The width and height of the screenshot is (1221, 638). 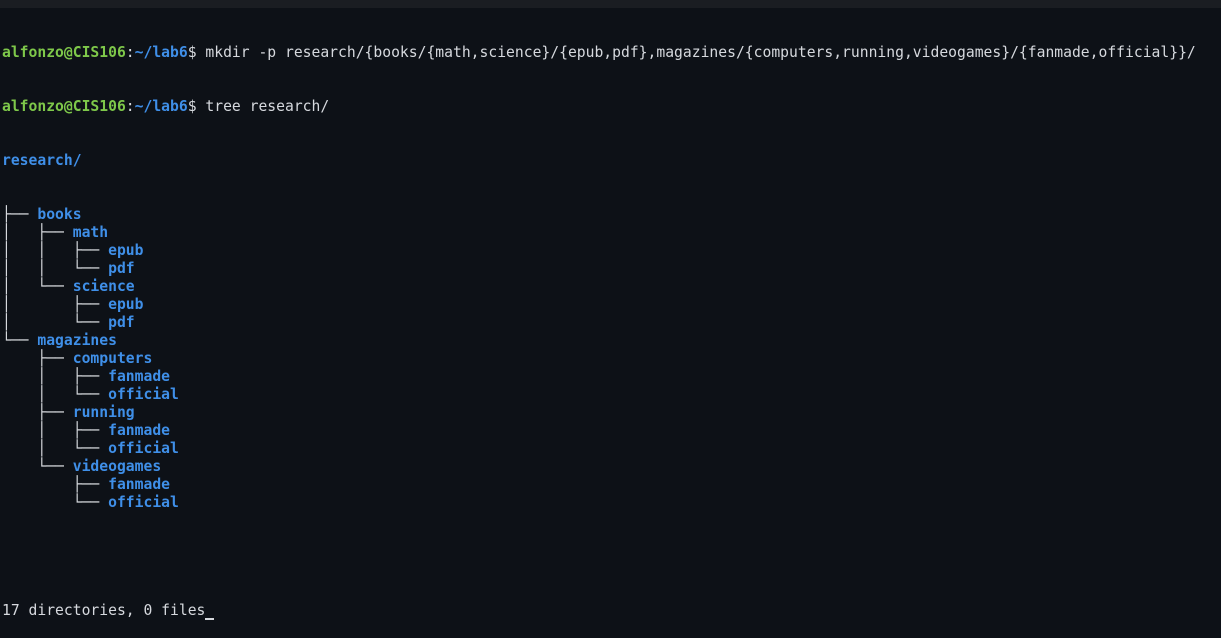 I want to click on directory-name: science, so click(x=103, y=286).